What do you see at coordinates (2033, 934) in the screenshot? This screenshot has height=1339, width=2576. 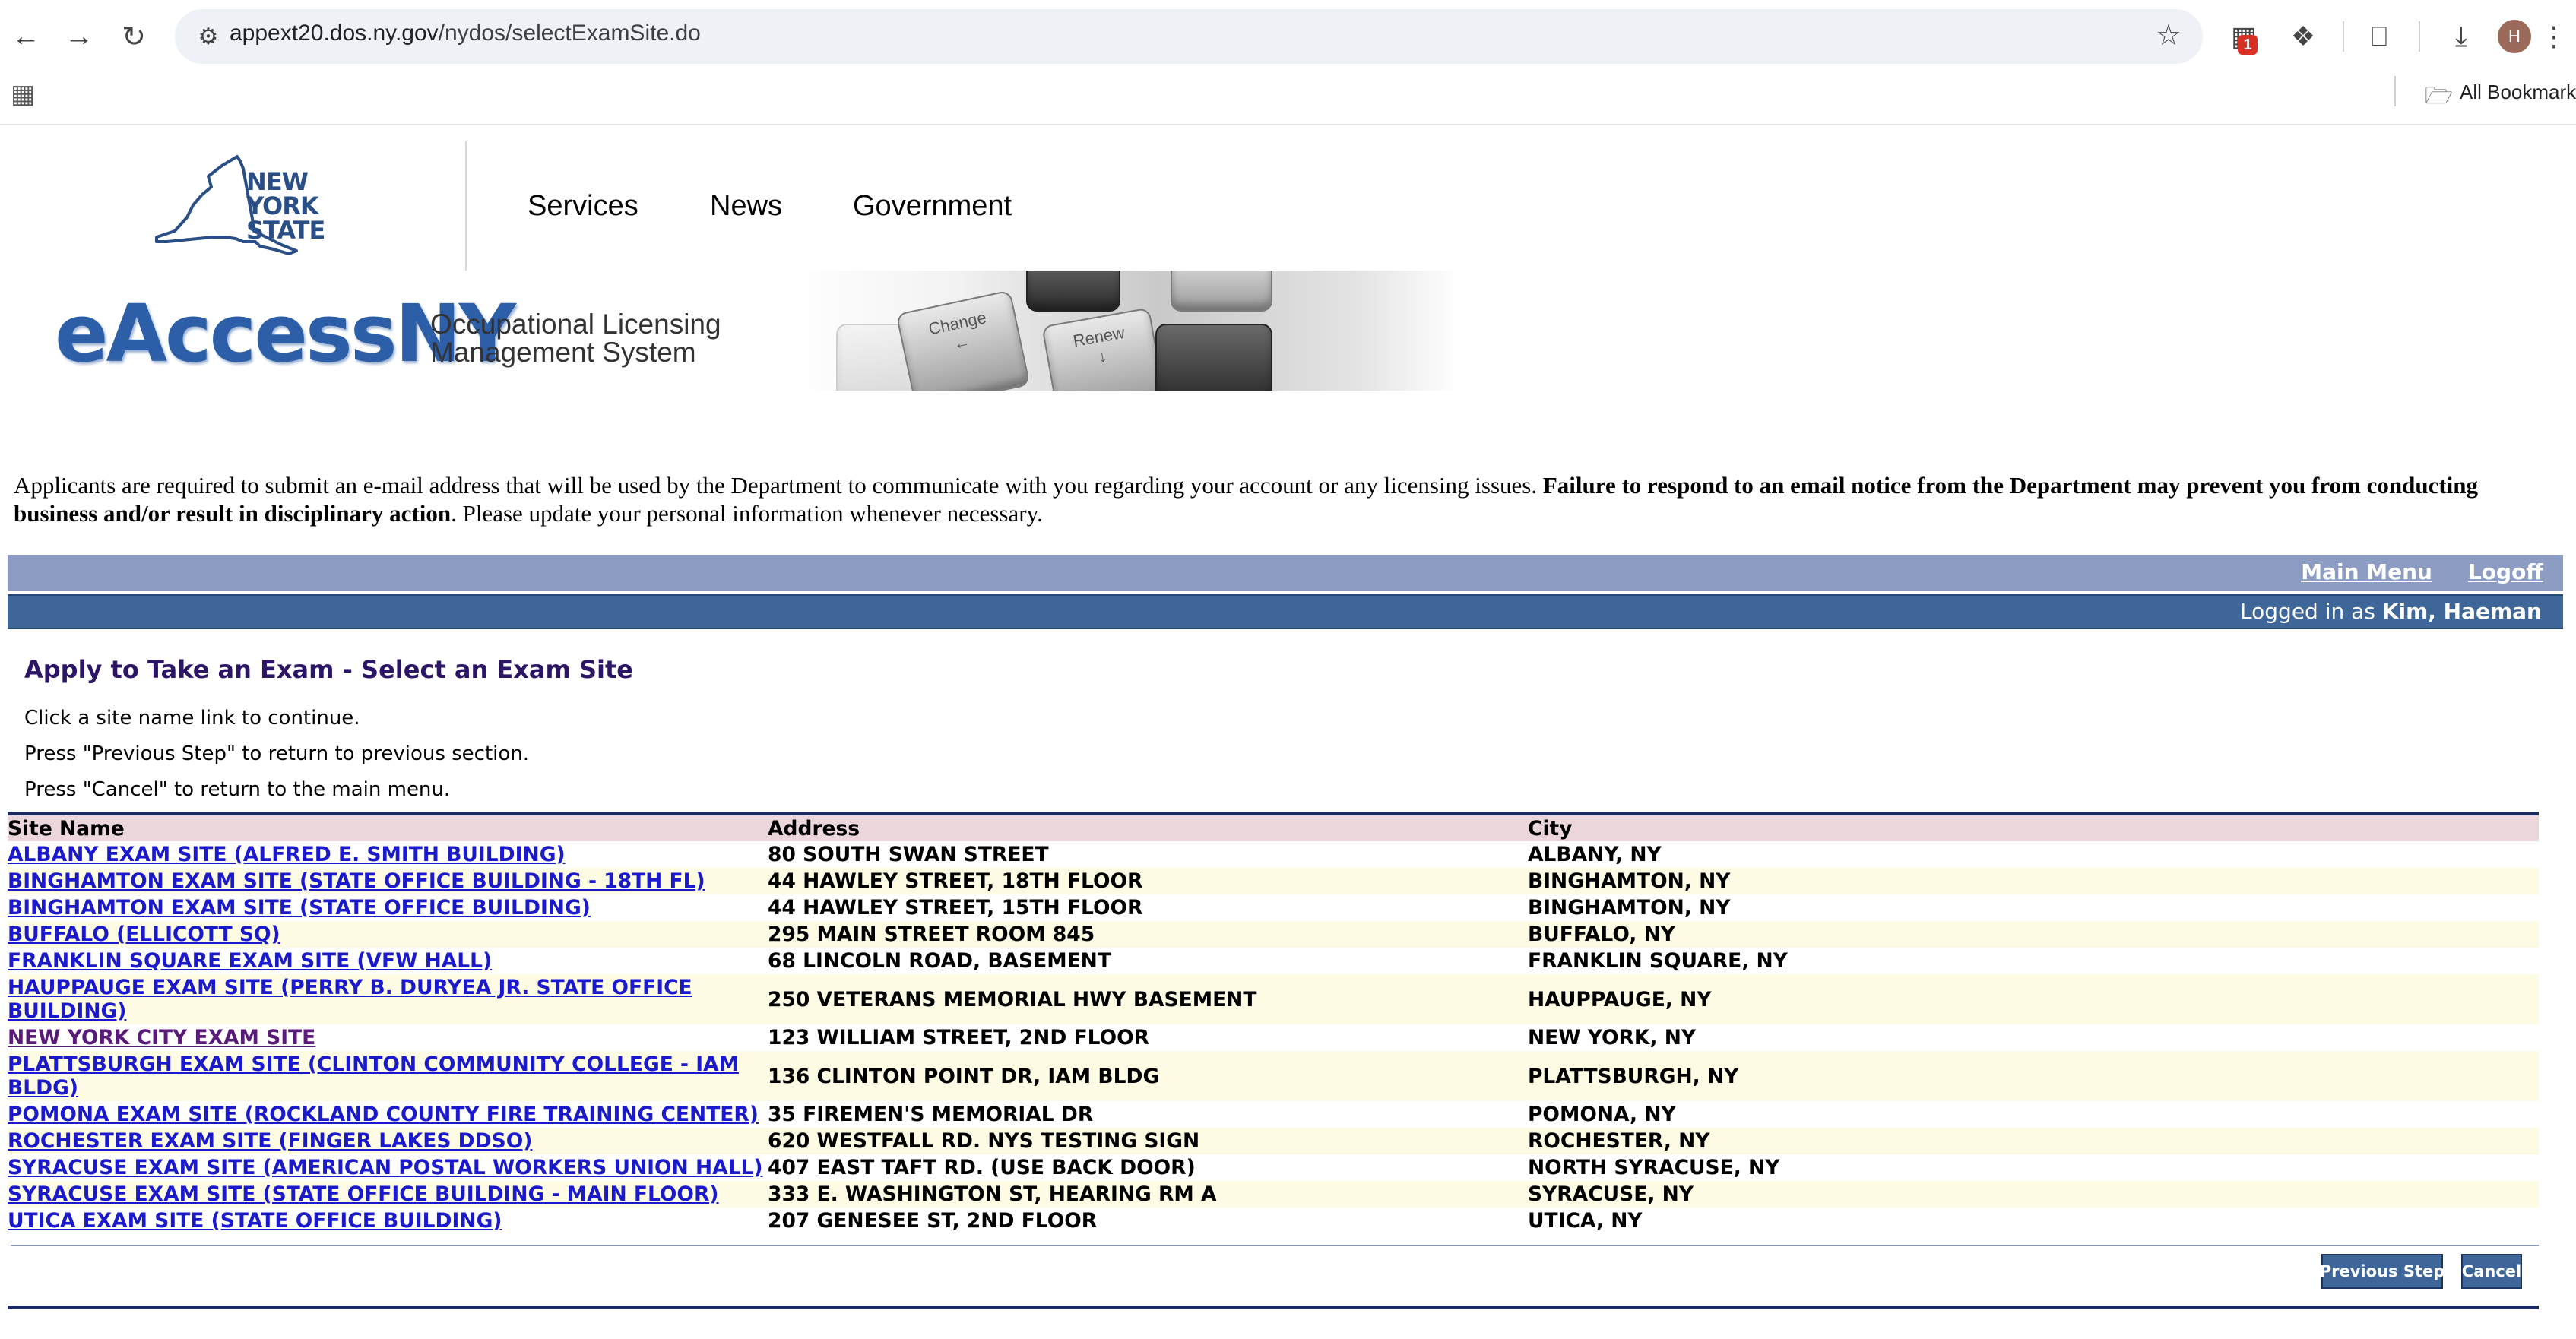 I see `site-city: BUFFALO, NY` at bounding box center [2033, 934].